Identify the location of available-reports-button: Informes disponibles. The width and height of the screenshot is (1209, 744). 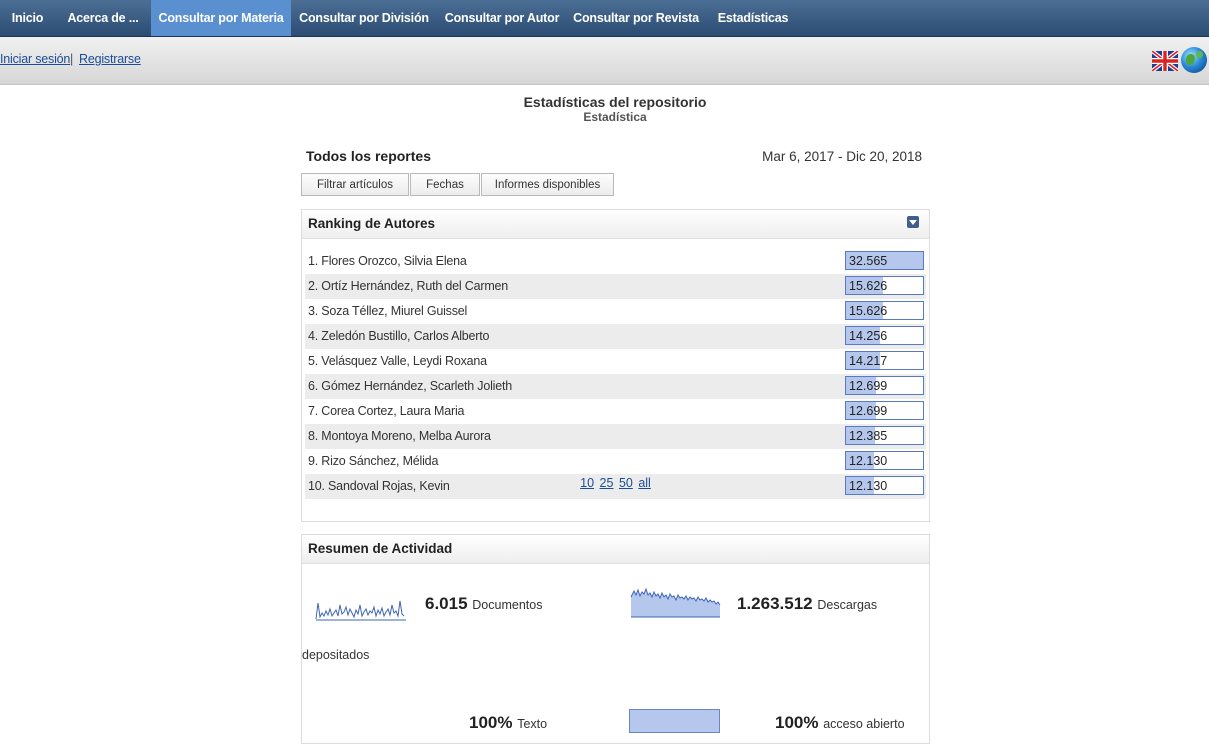
(547, 184).